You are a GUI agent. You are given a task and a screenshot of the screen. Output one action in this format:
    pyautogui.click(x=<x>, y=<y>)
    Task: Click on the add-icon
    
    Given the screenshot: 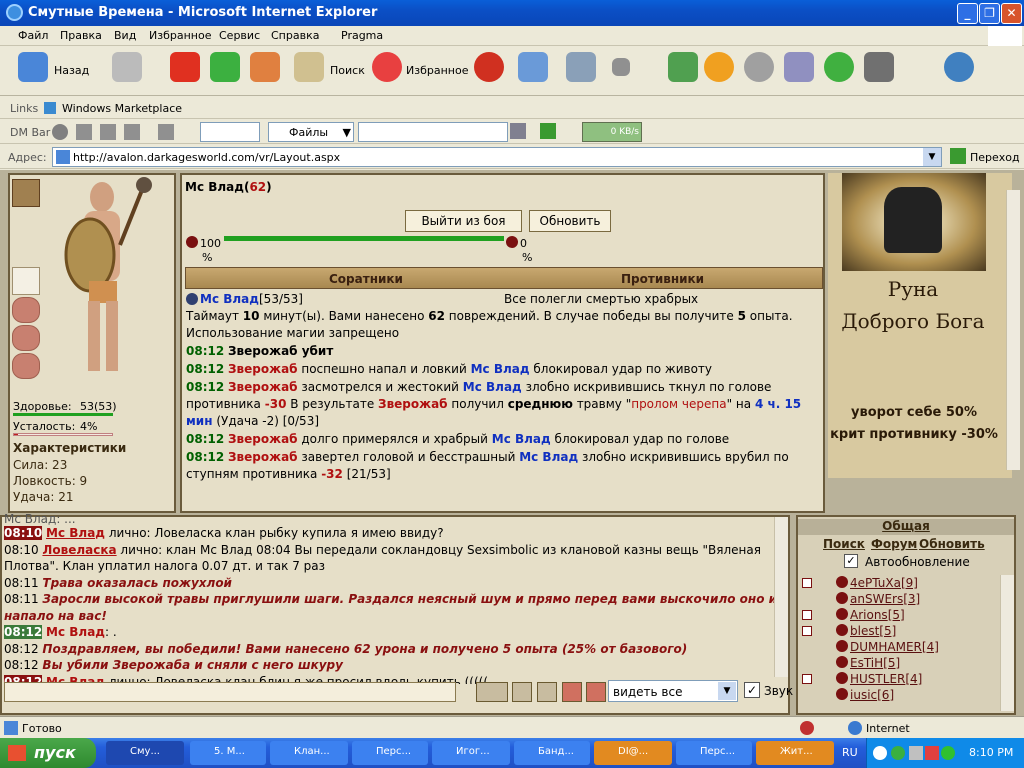 What is the action you would take?
    pyautogui.click(x=84, y=132)
    